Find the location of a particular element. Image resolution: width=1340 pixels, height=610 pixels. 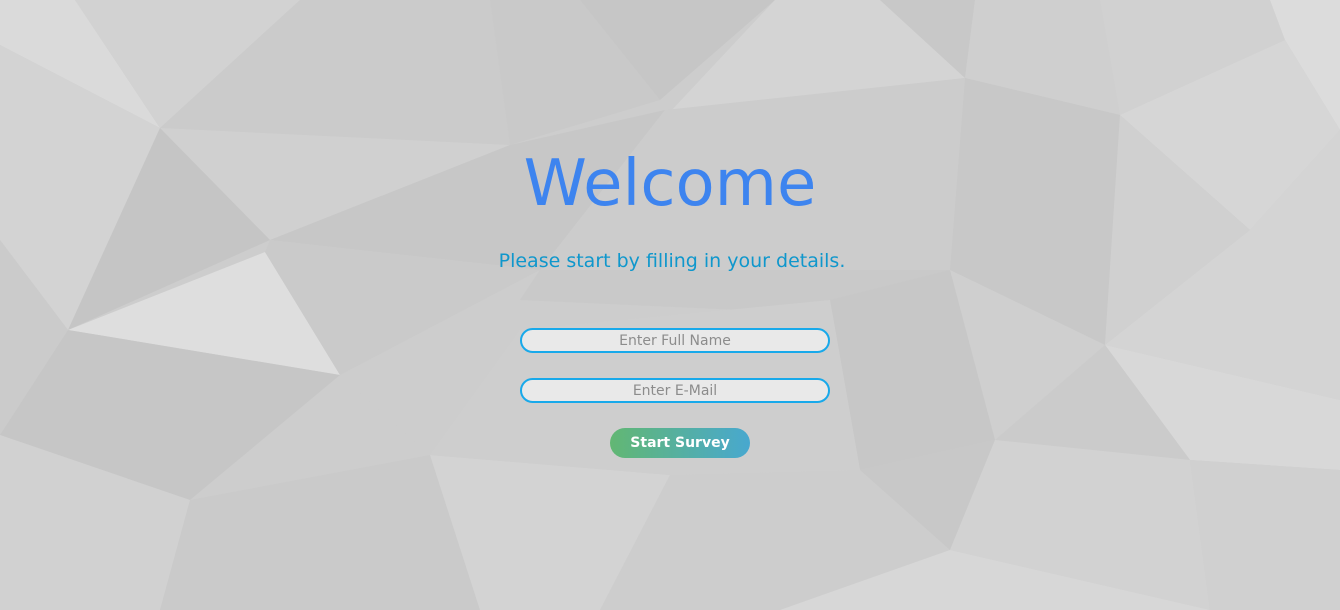

full-name-input is located at coordinates (675, 340).